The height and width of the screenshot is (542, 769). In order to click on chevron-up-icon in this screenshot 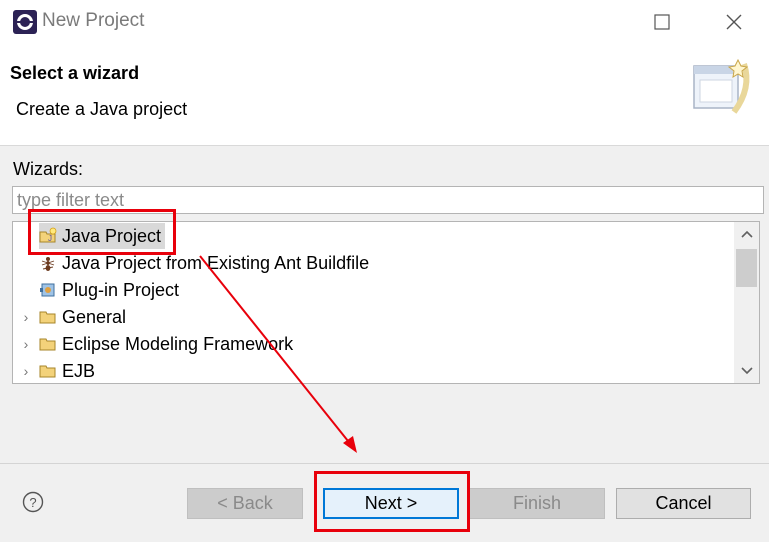, I will do `click(746, 234)`.